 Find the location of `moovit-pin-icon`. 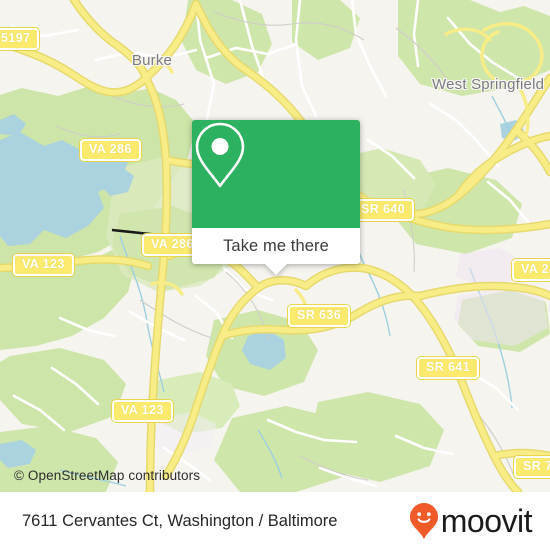

moovit-pin-icon is located at coordinates (424, 521).